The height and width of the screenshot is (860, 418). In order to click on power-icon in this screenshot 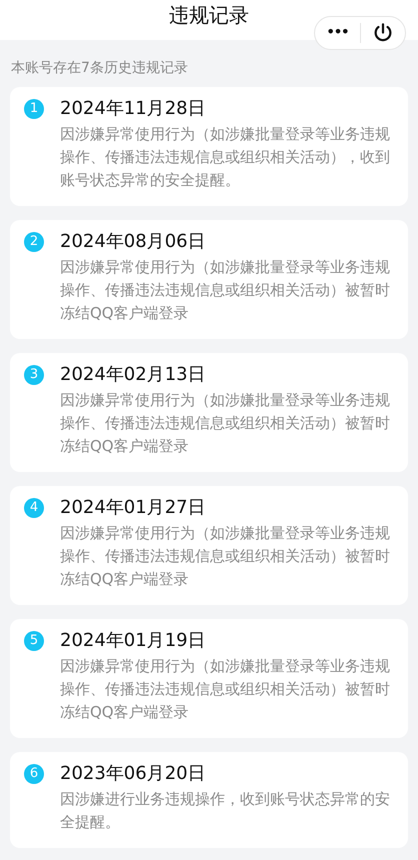, I will do `click(383, 33)`.